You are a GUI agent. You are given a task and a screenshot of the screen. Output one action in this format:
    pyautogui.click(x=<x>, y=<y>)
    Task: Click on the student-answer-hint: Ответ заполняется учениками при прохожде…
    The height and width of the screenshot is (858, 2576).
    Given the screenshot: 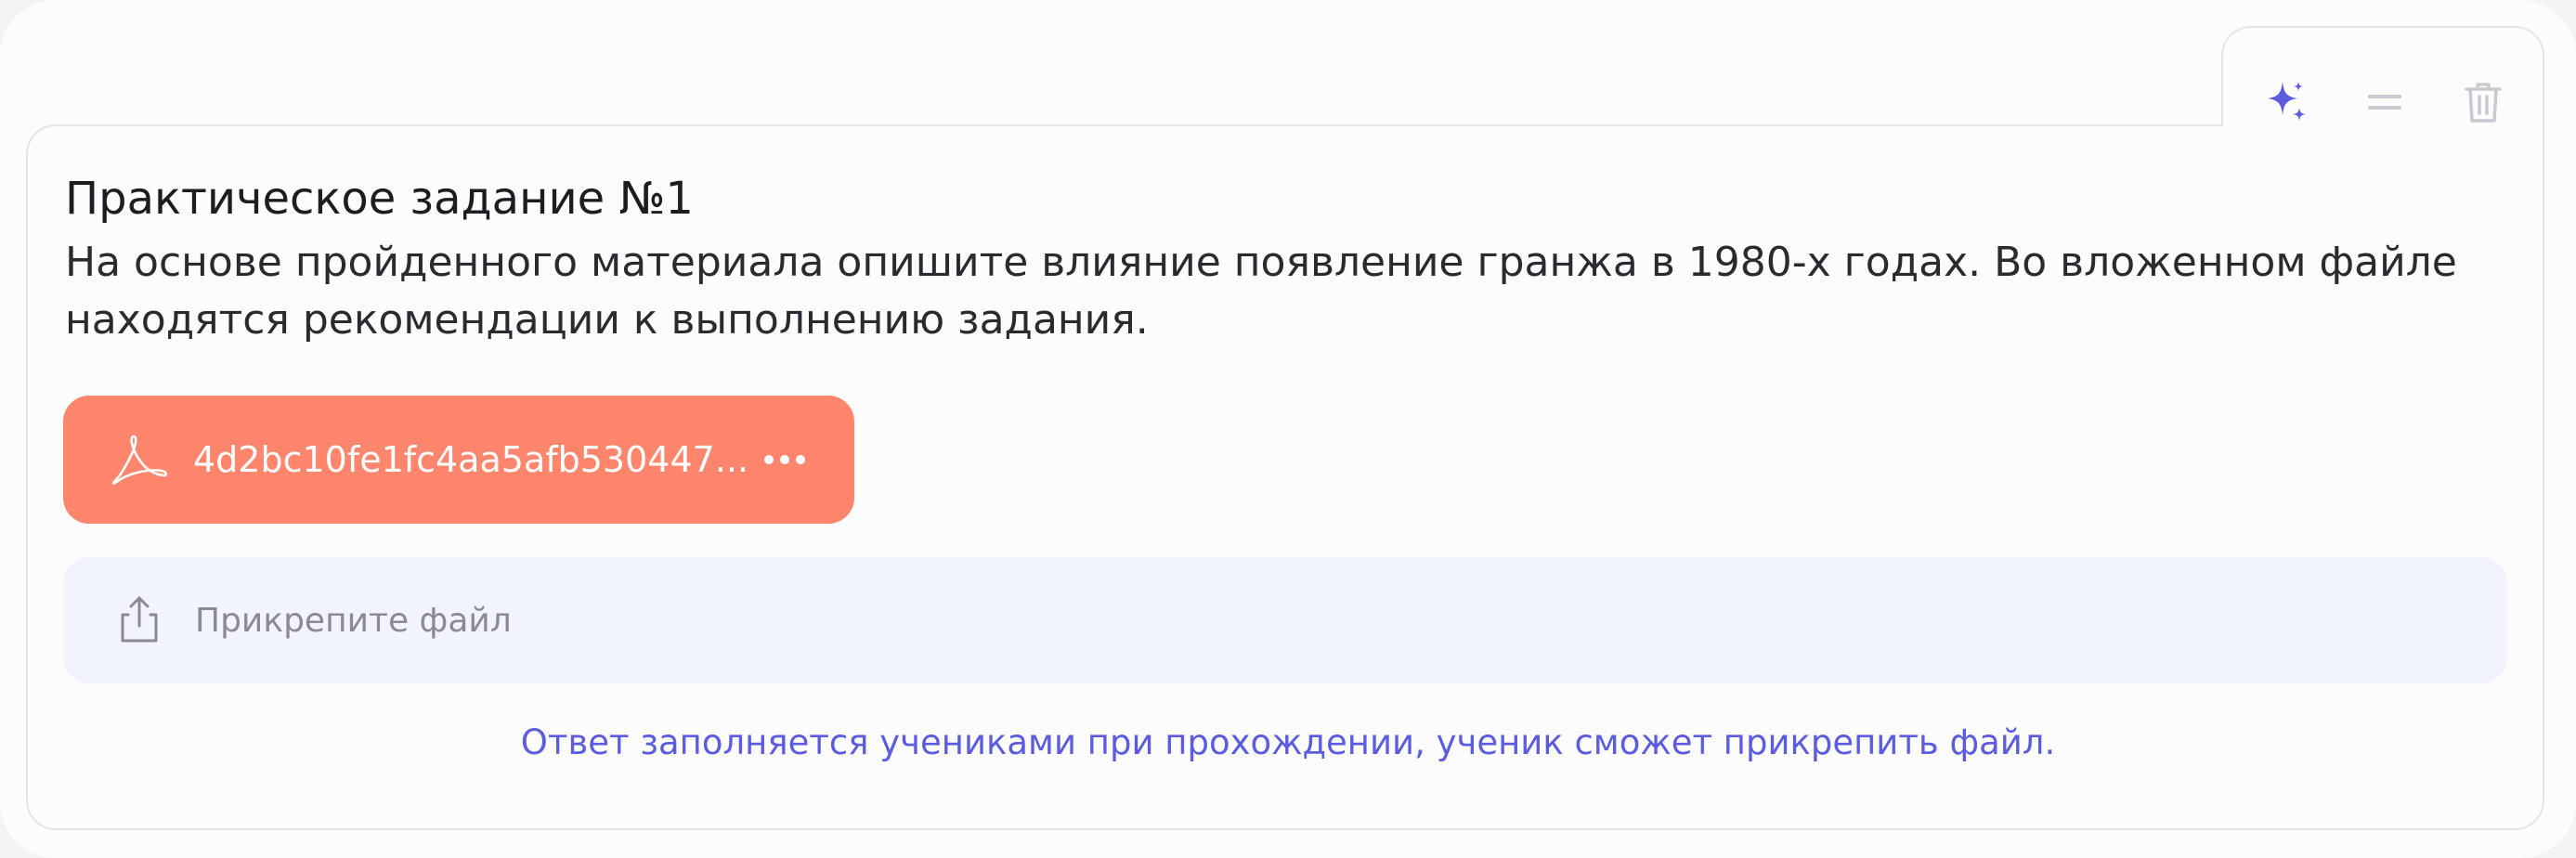 What is the action you would take?
    pyautogui.click(x=1288, y=742)
    